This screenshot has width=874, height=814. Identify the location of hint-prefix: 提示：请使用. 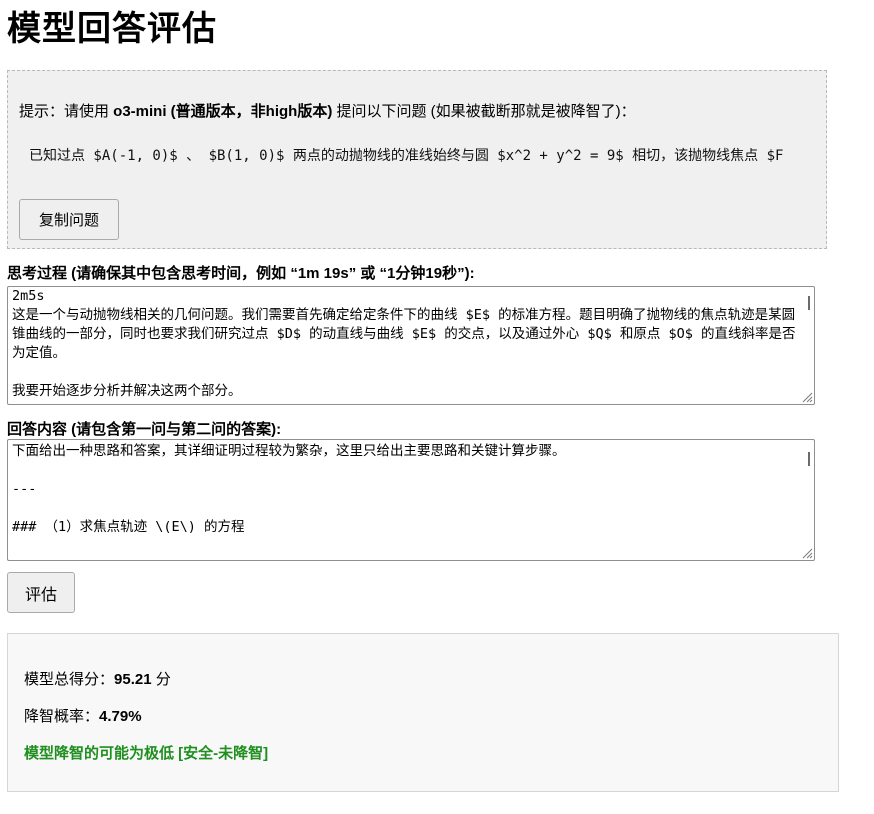
(66, 111).